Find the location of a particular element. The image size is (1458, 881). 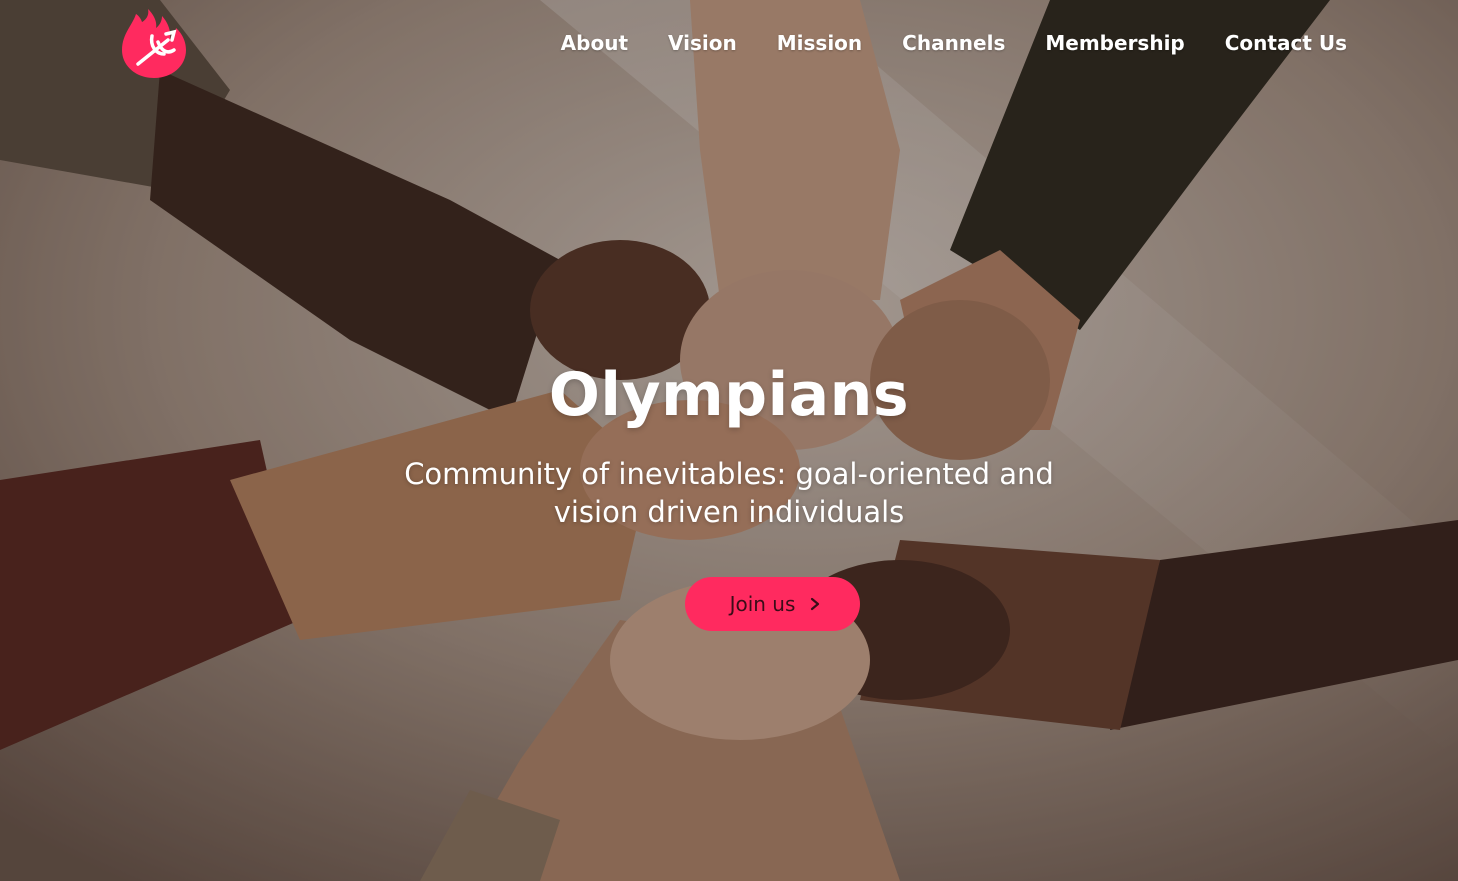

flame-trident-icon is located at coordinates (154, 43).